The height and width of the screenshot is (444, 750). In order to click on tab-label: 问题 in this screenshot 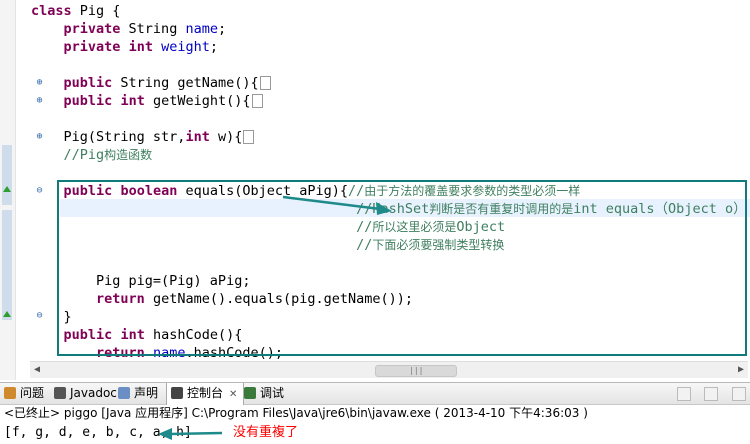, I will do `click(32, 393)`.